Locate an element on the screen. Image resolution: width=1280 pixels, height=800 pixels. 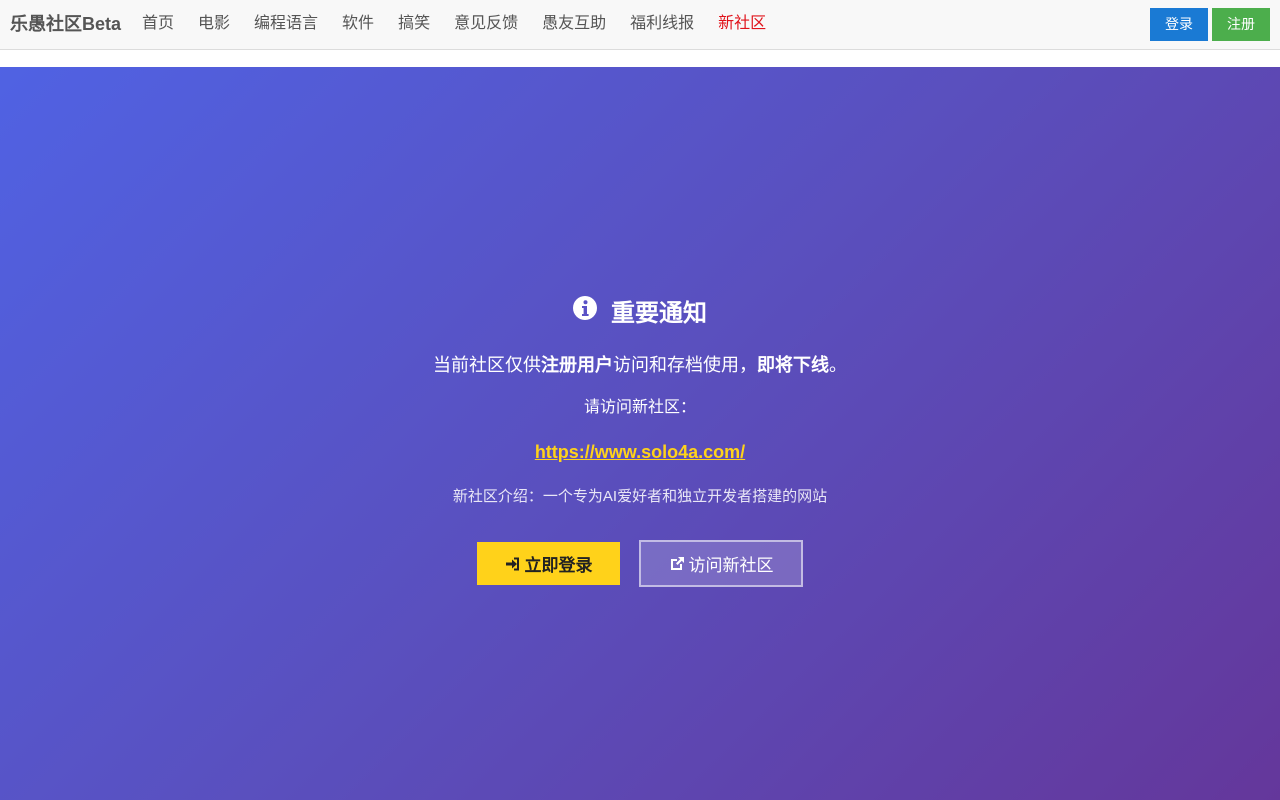
notice-message-part: 访问和存档使用， is located at coordinates (685, 365).